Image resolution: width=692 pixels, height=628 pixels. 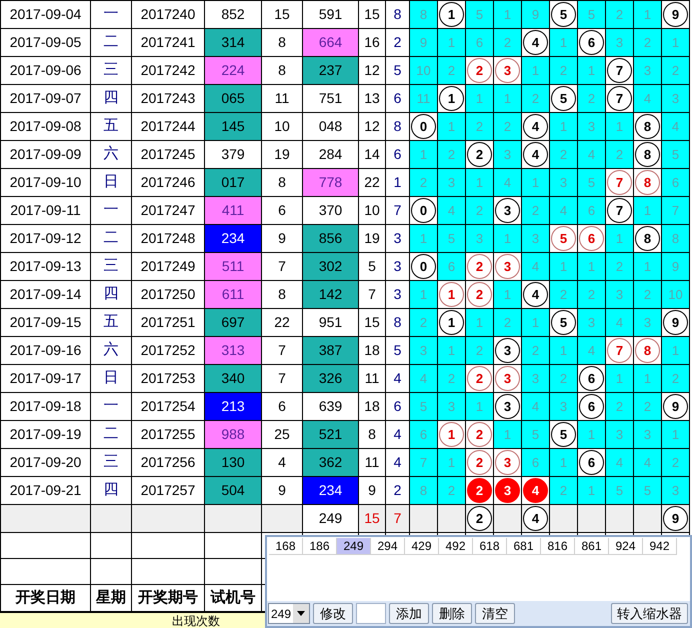 What do you see at coordinates (233, 238) in the screenshot?
I see `table-cell: 234` at bounding box center [233, 238].